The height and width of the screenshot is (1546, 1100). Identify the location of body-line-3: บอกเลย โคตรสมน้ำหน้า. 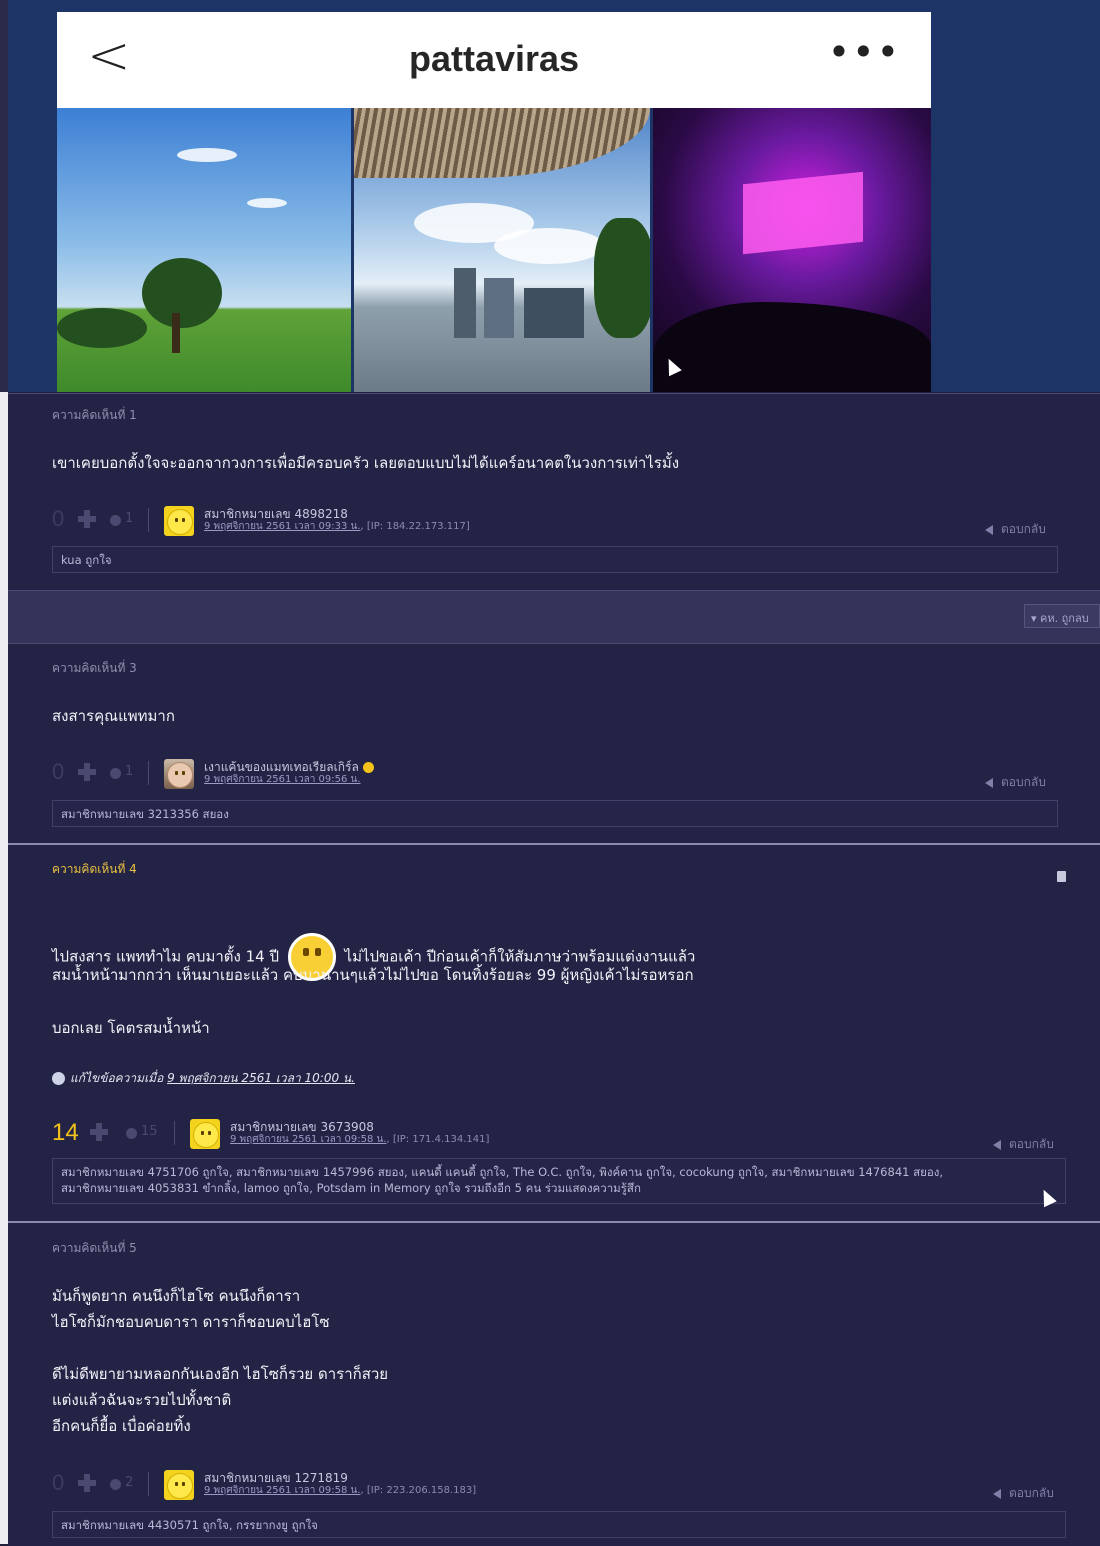
(131, 1028).